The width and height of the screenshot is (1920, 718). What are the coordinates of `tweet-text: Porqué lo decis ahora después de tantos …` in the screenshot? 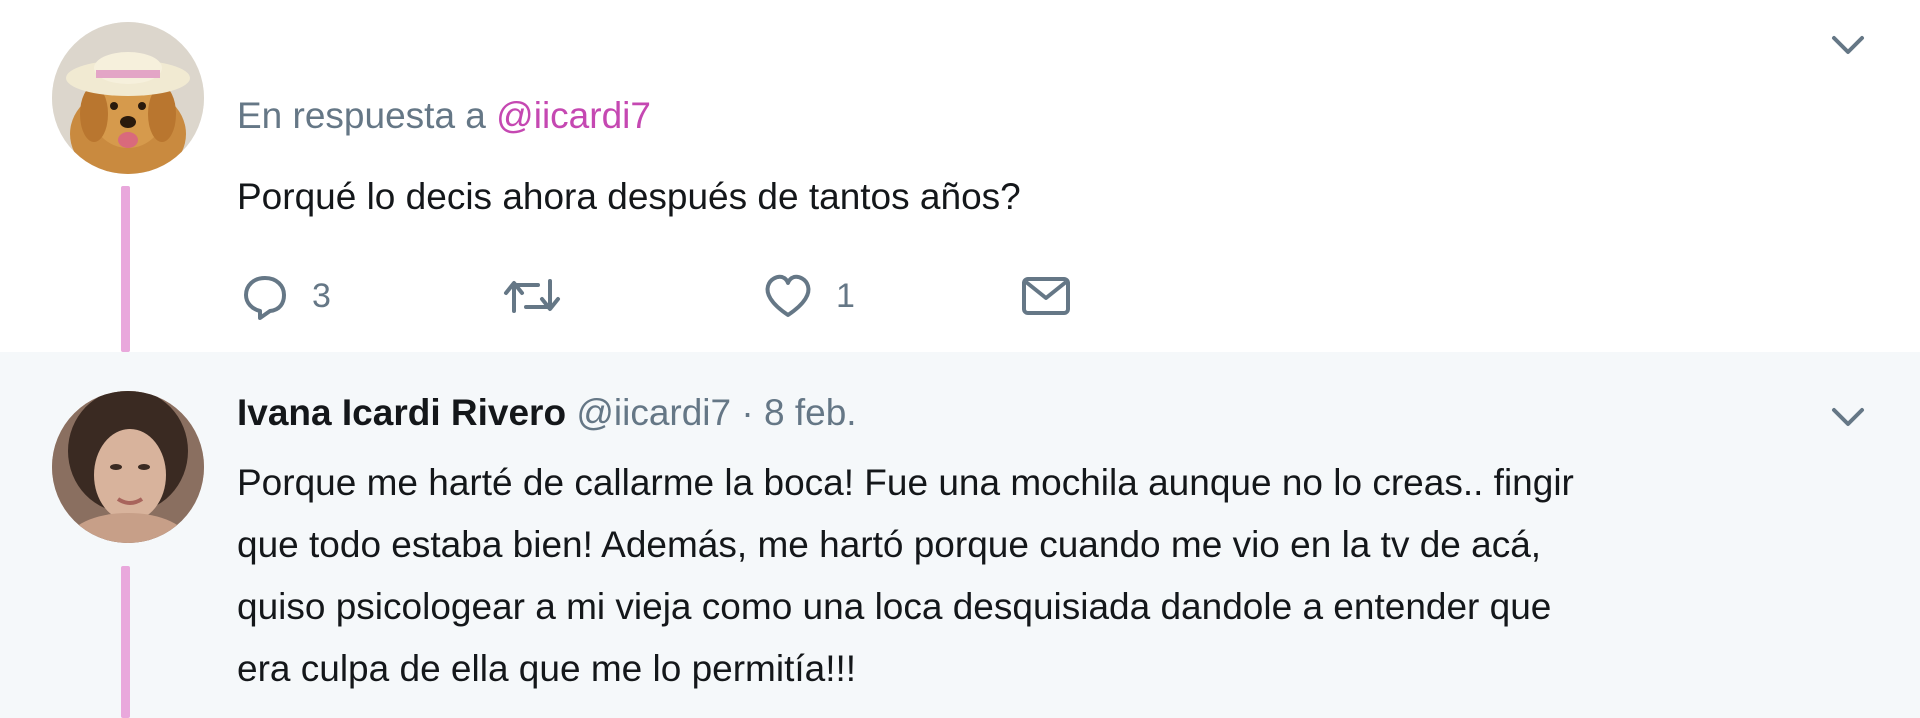 It's located at (629, 196).